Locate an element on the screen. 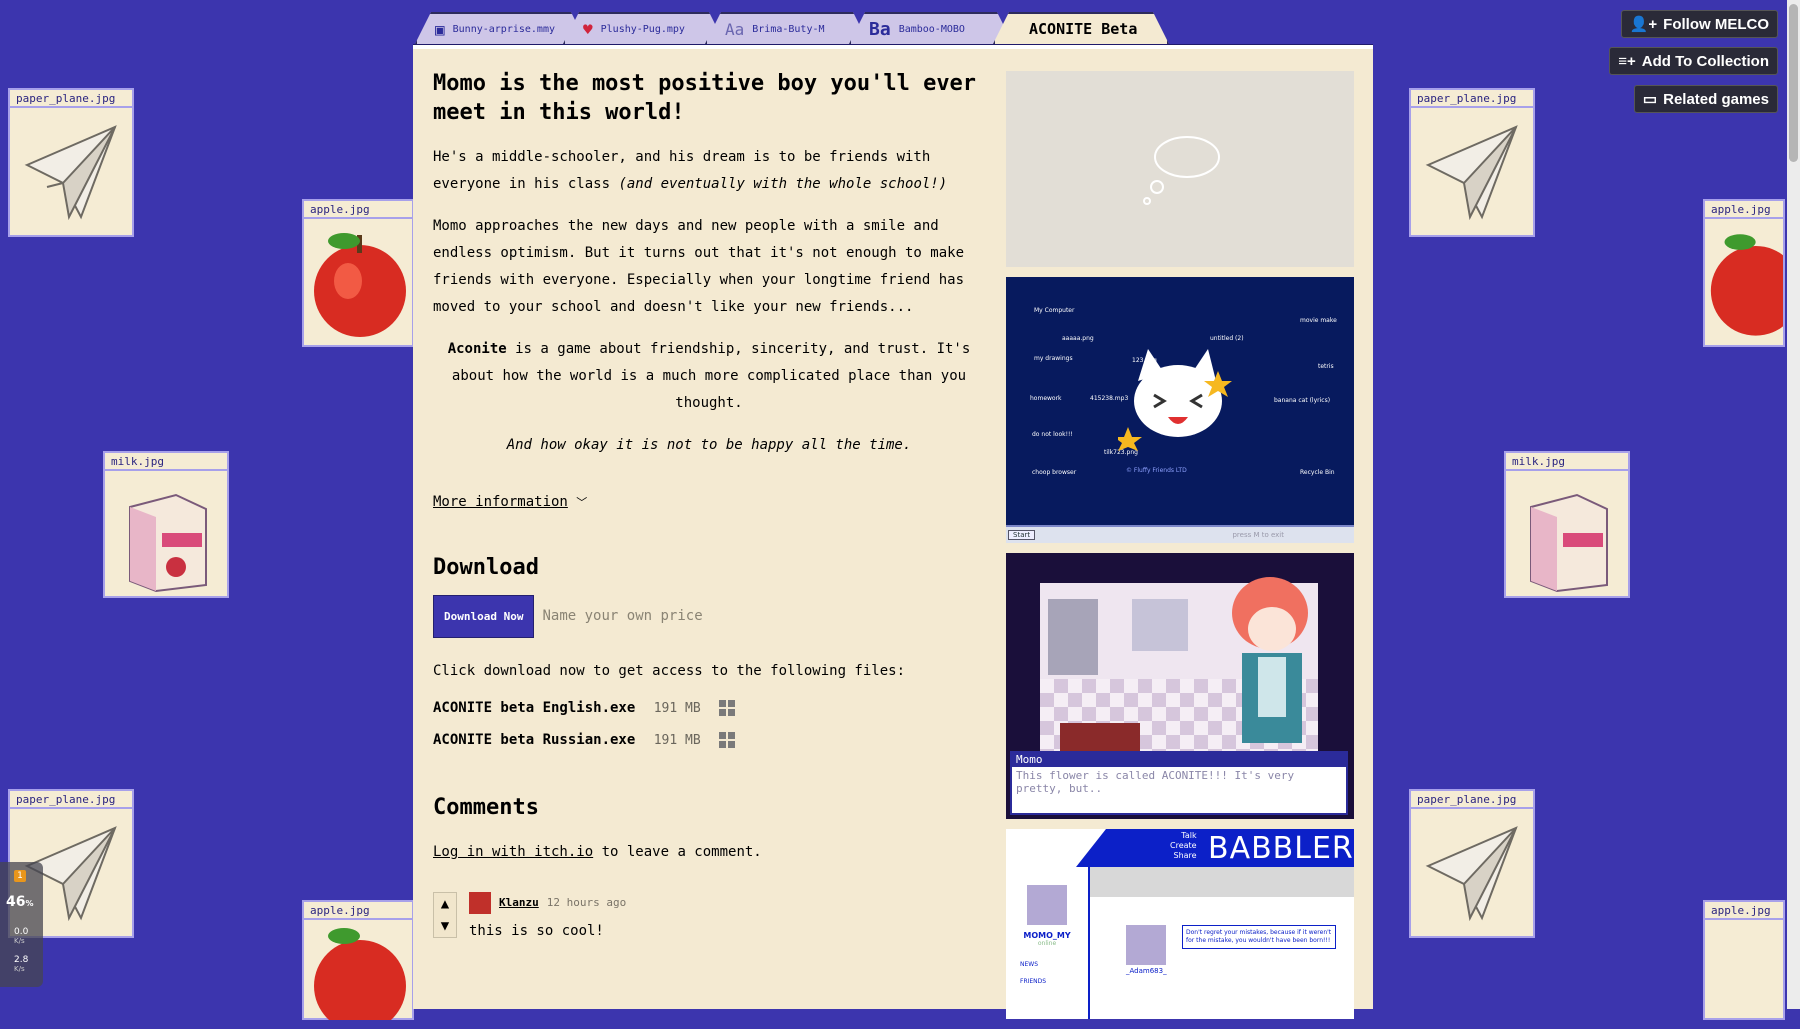 Image resolution: width=1800 pixels, height=1029 pixels. menu-item: Create is located at coordinates (1183, 846).